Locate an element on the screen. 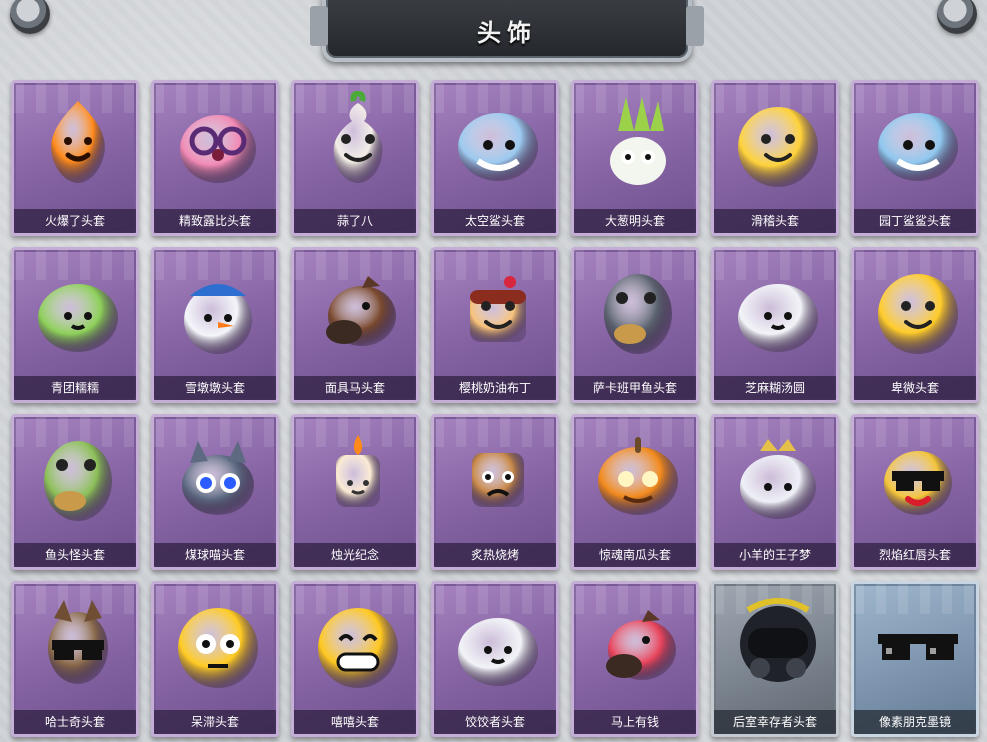  headwear-item-label: 太空鲨头套 is located at coordinates (495, 221).